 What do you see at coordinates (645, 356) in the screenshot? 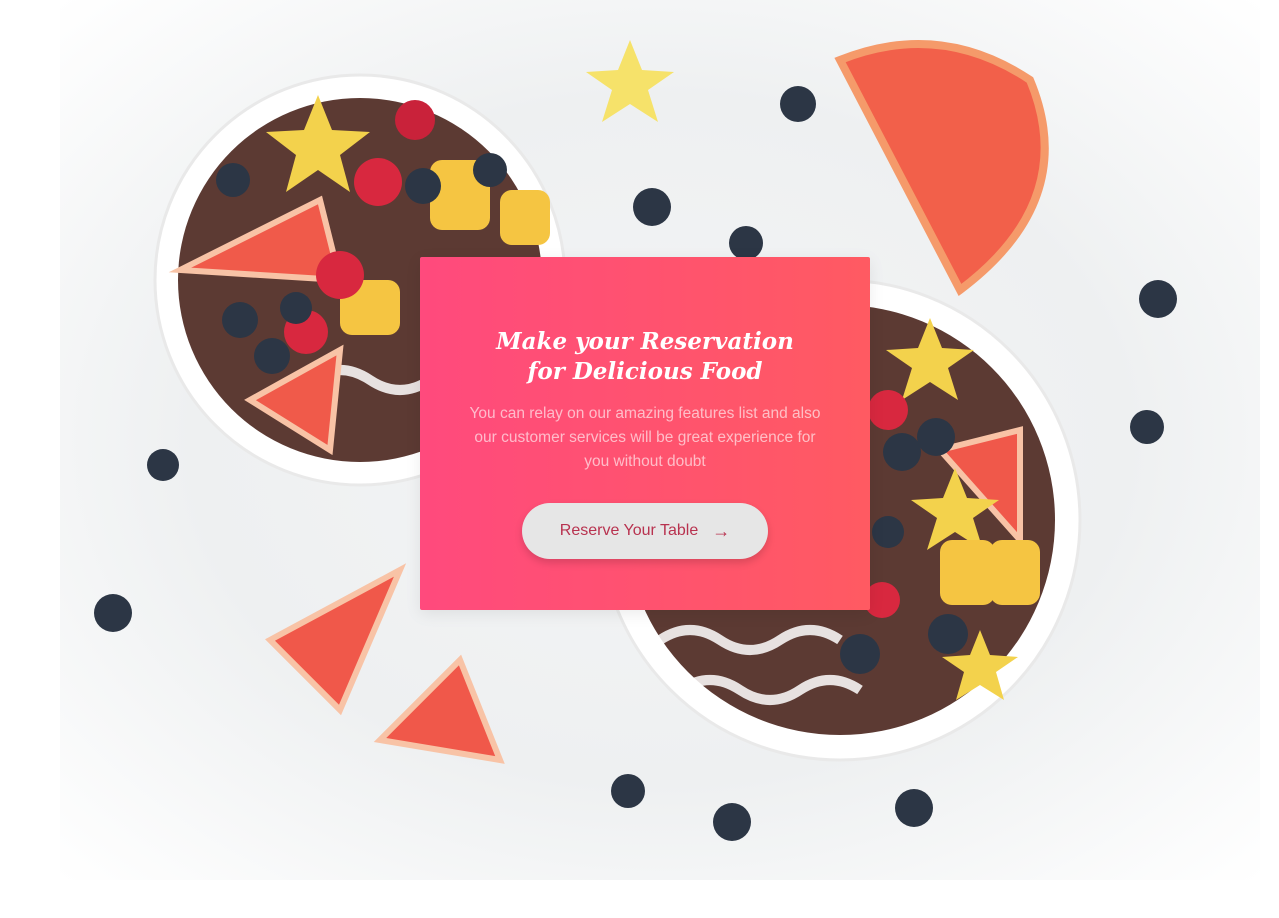
I see `reservation-title: Make your Reservation for Delicious Food` at bounding box center [645, 356].